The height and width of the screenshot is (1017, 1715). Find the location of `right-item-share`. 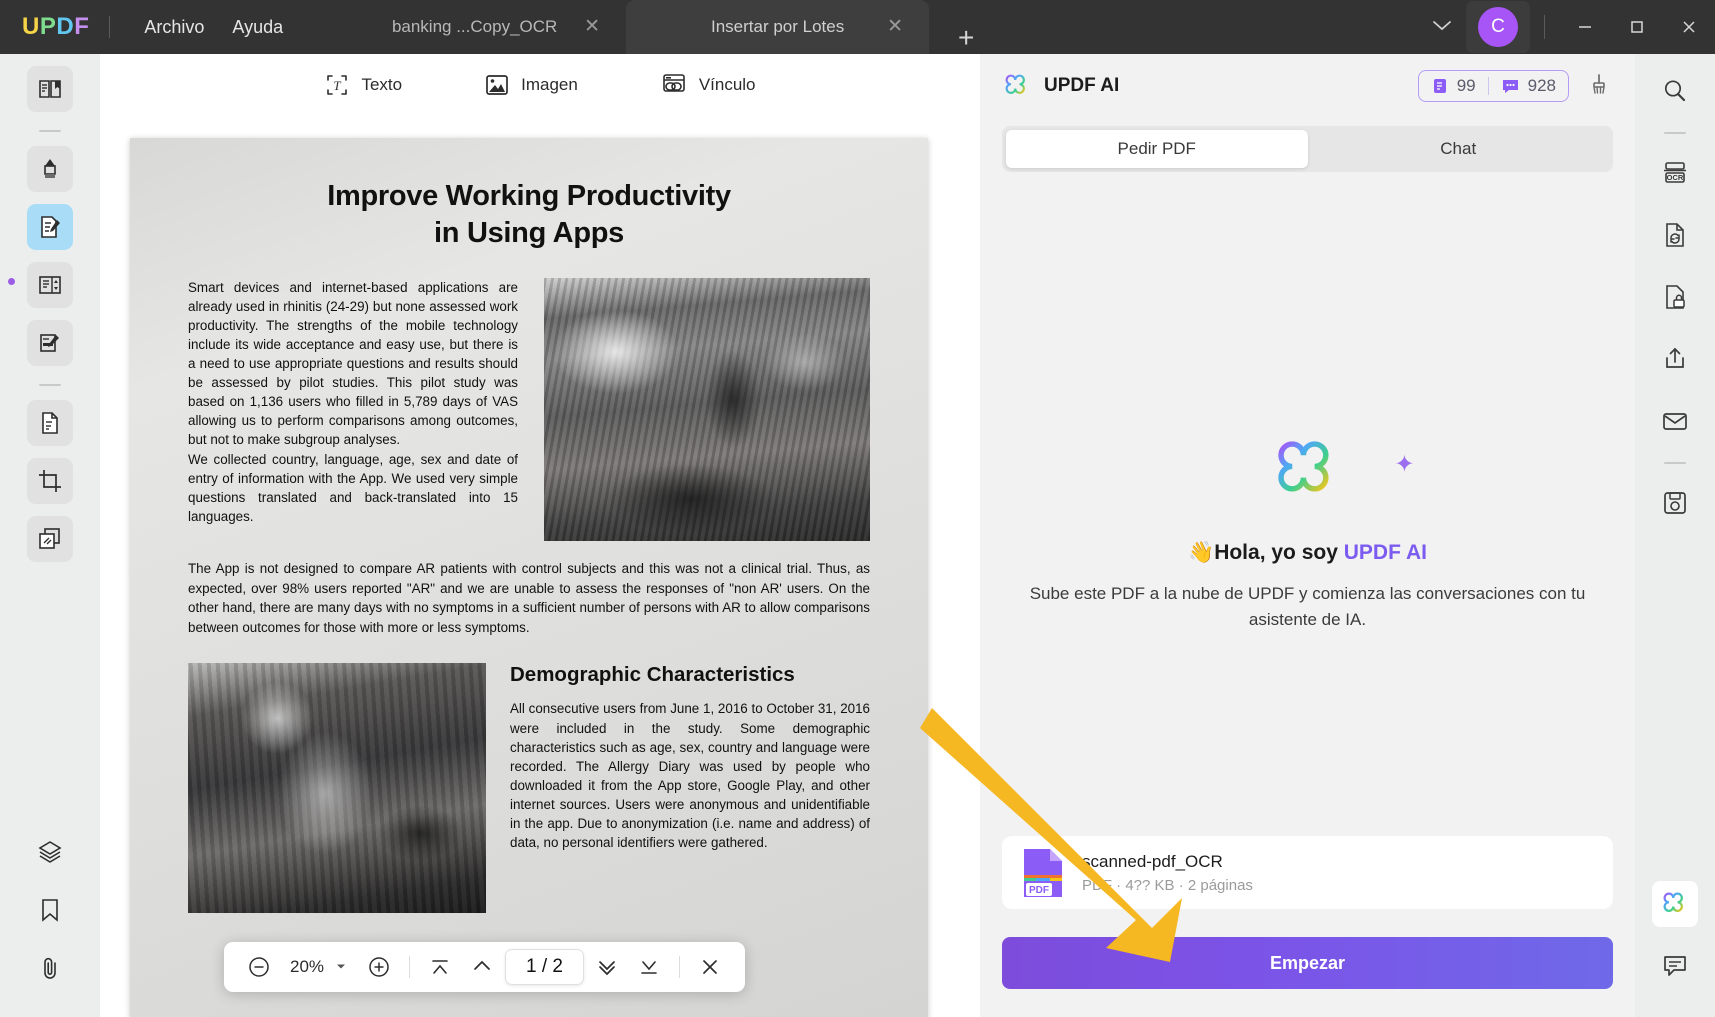

right-item-share is located at coordinates (1675, 359).